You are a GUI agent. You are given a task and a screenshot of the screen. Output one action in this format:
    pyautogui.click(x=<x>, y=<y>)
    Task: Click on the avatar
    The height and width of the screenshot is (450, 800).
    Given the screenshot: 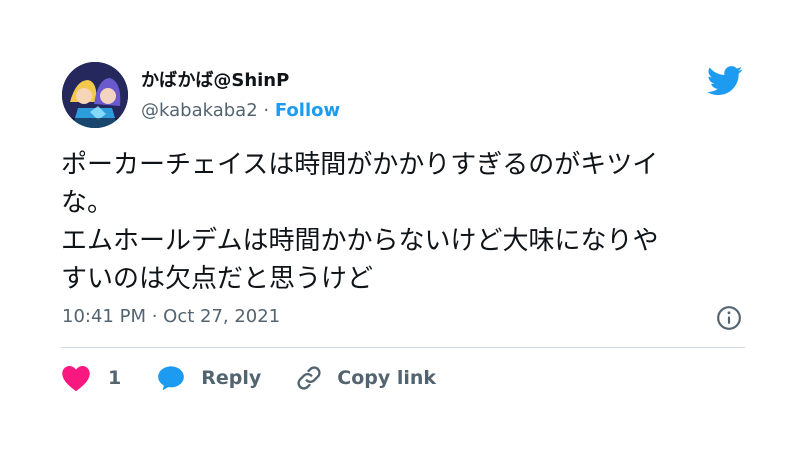 What is the action you would take?
    pyautogui.click(x=95, y=95)
    